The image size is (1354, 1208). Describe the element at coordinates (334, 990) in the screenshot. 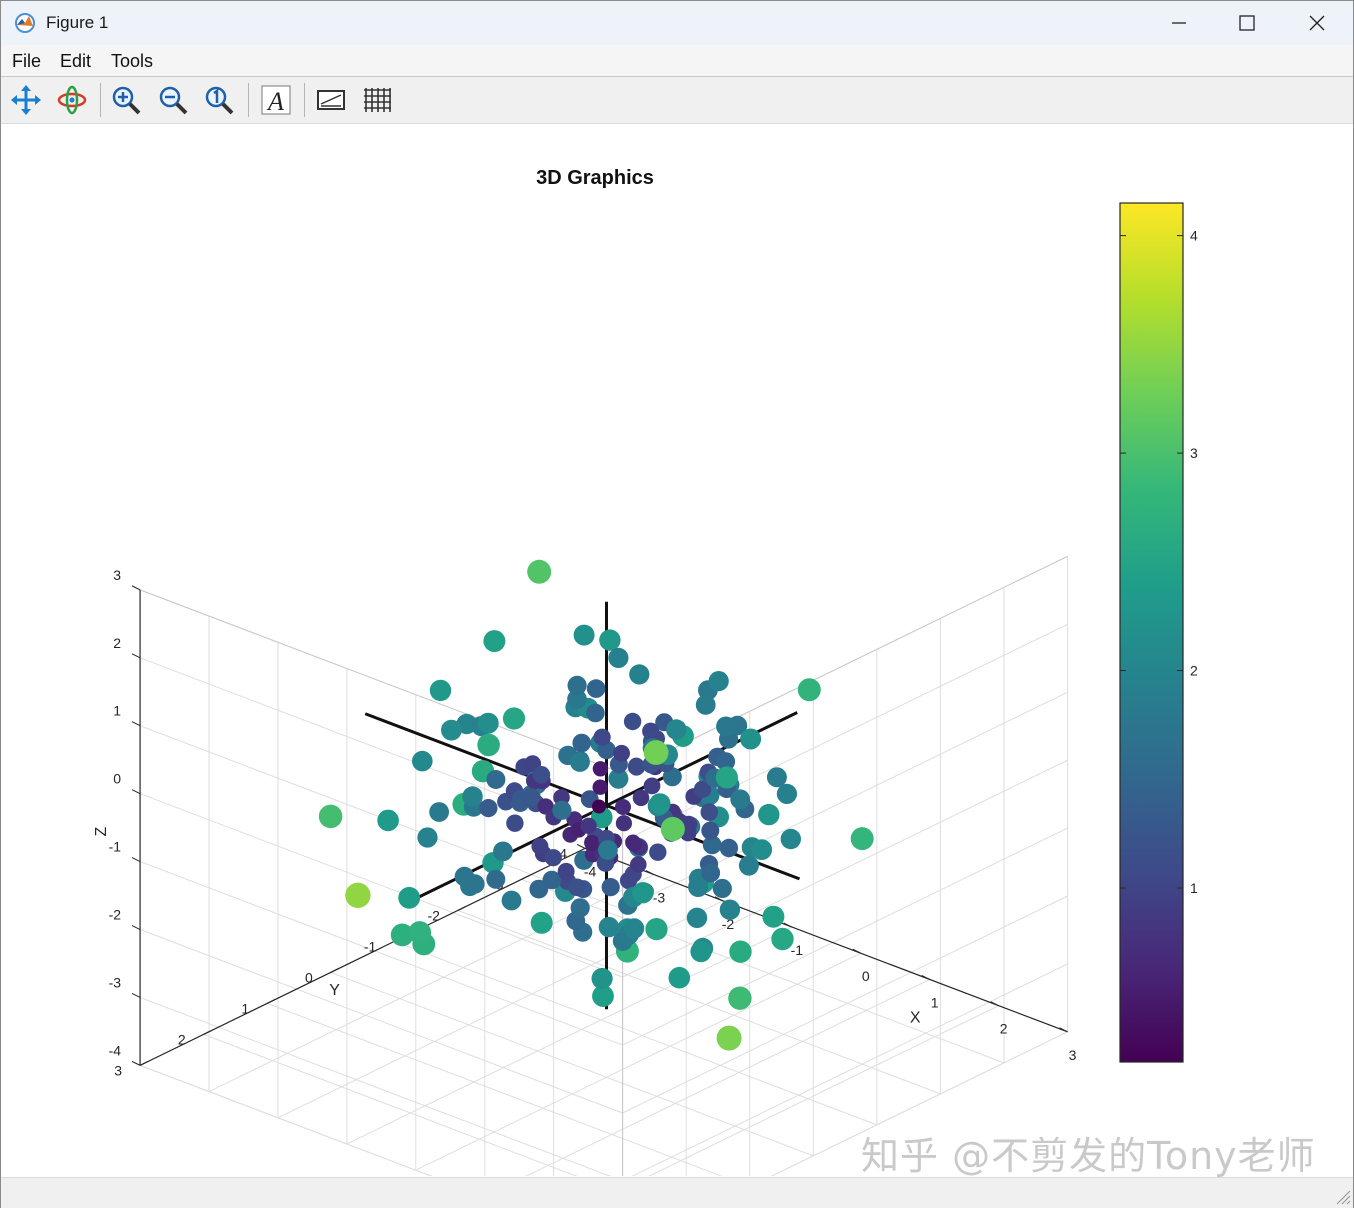

I see `y-axis-label: Y` at that location.